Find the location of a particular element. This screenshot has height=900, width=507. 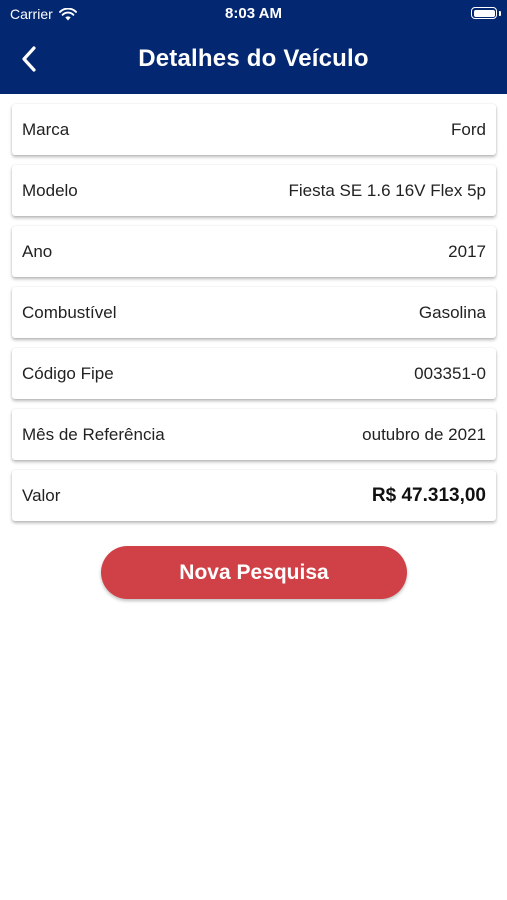

detail-label: Mês de Referência is located at coordinates (93, 434).